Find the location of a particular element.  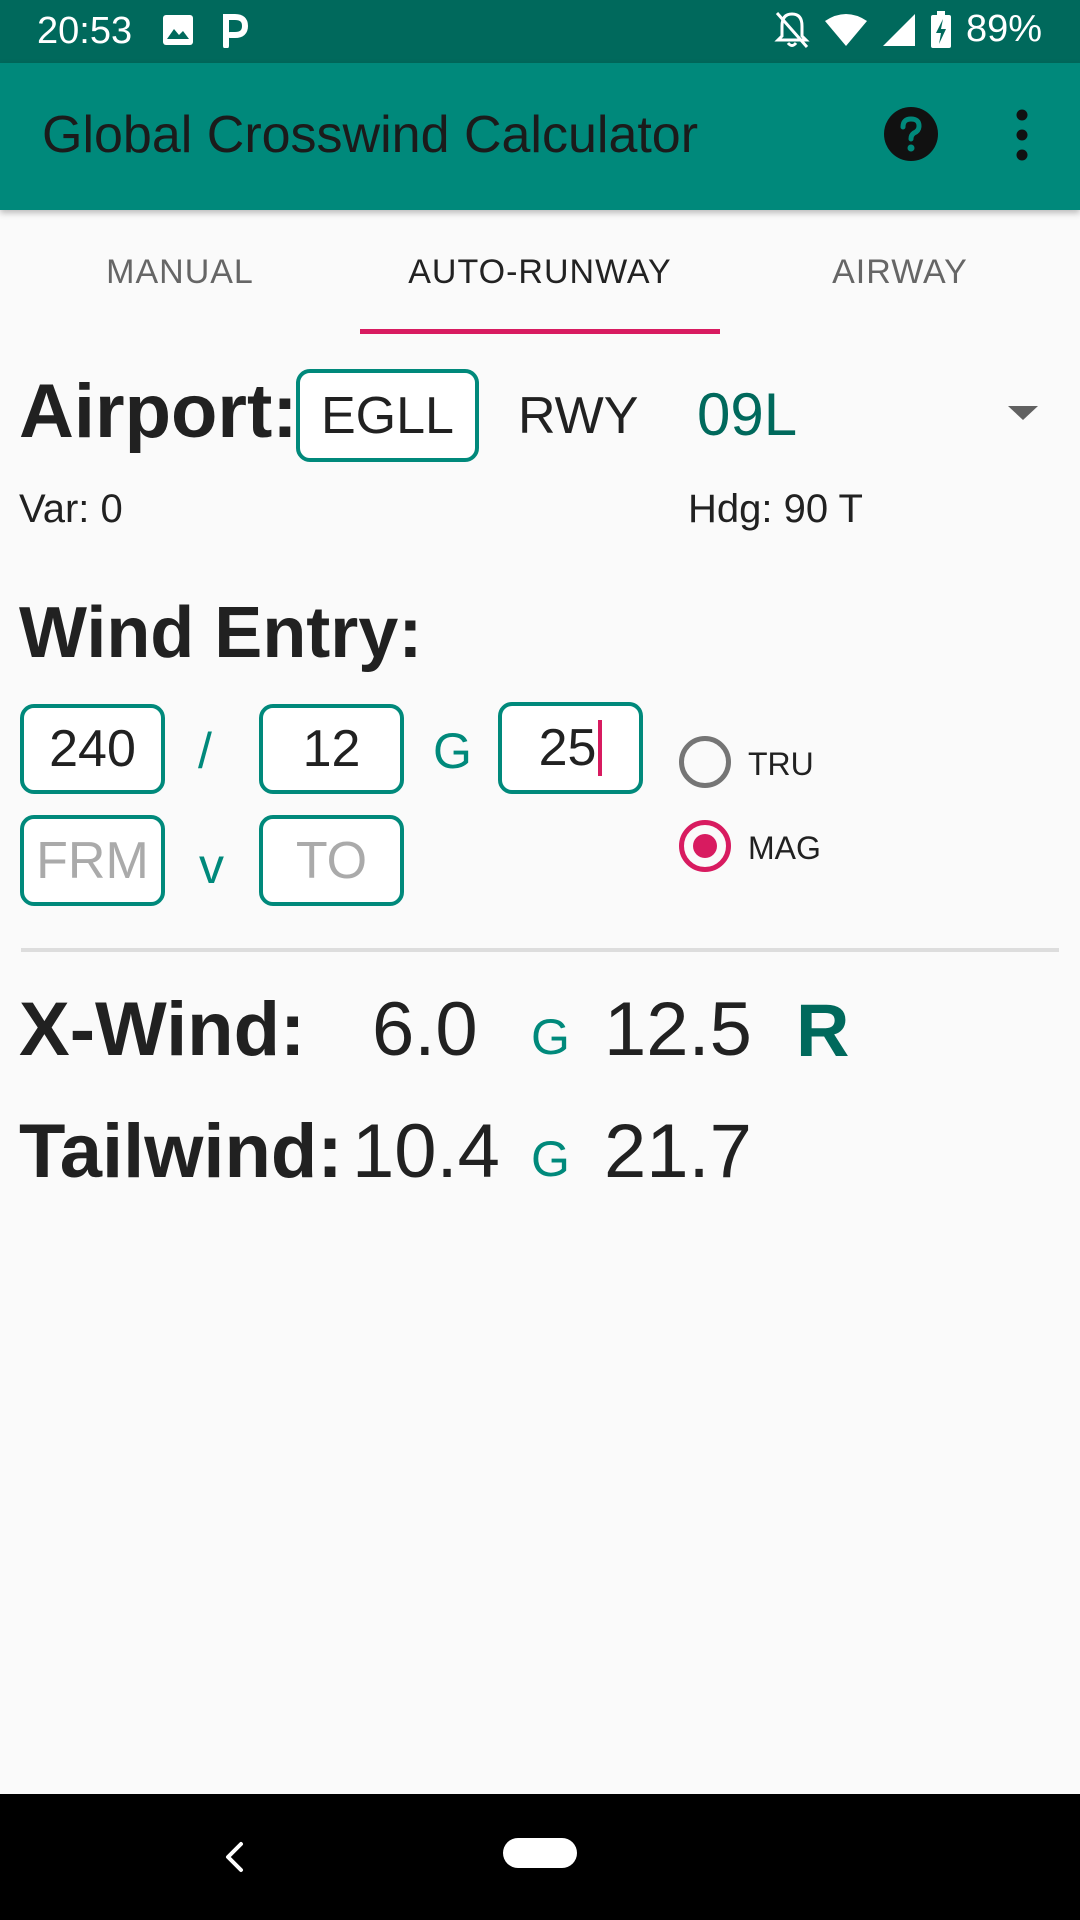

xwind-label: X-Wind: is located at coordinates (162, 1029).